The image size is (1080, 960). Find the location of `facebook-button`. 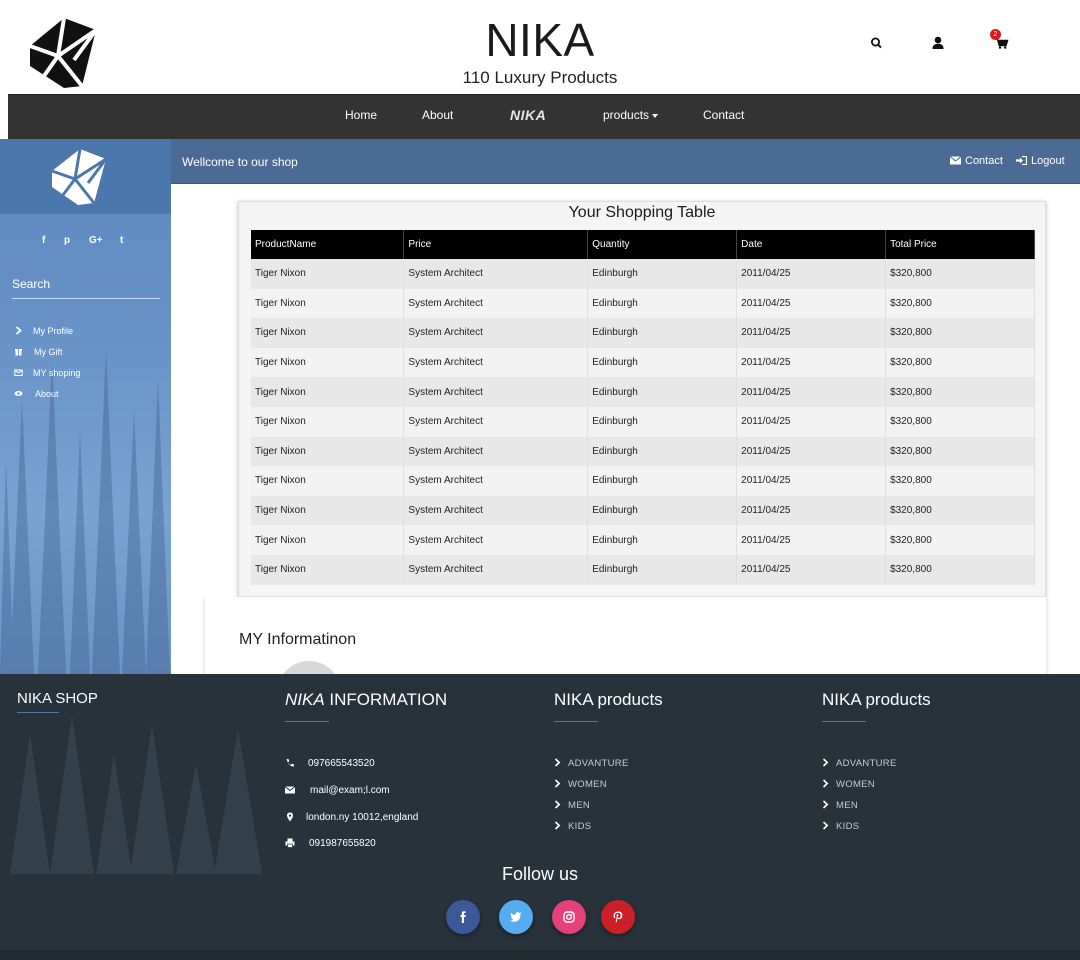

facebook-button is located at coordinates (463, 917).